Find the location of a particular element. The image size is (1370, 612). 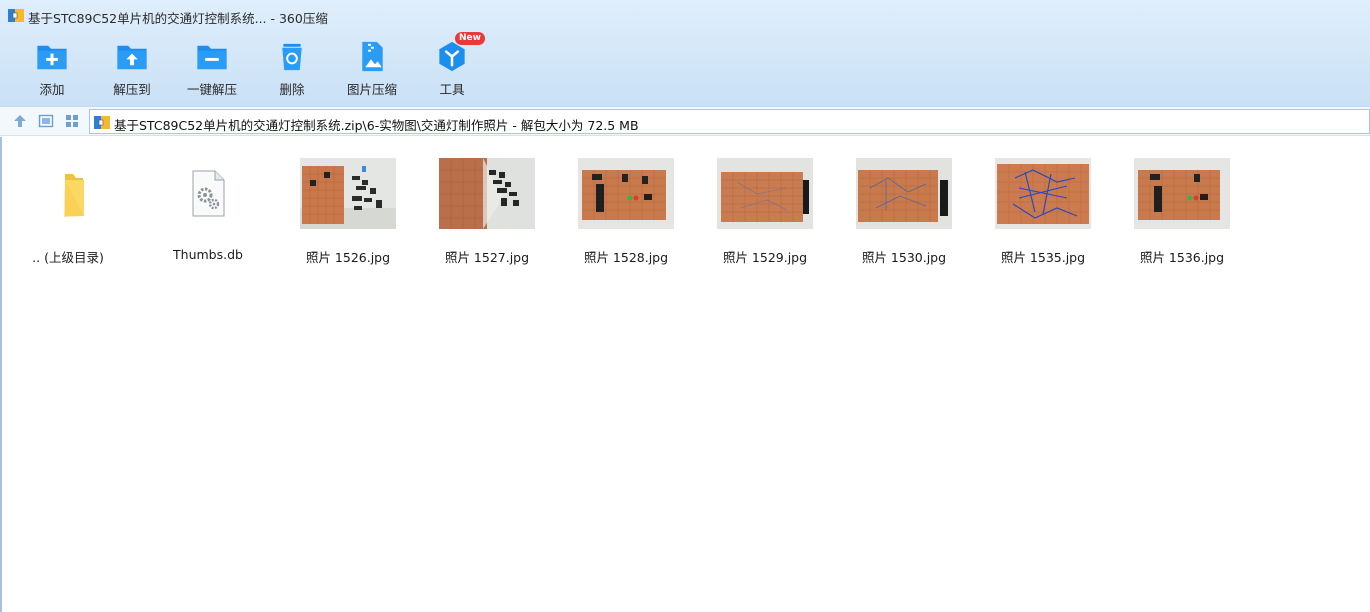

image-compress-label: 图片压缩 is located at coordinates (371, 89).